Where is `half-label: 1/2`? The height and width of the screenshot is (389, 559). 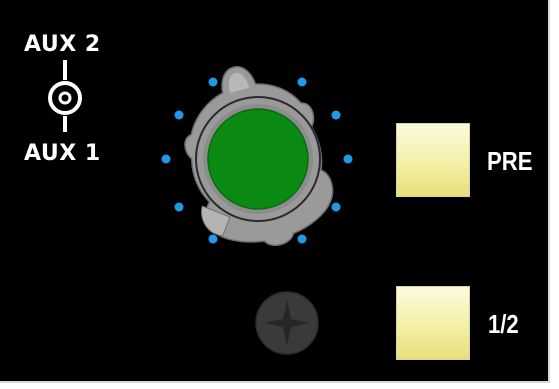 half-label: 1/2 is located at coordinates (503, 324).